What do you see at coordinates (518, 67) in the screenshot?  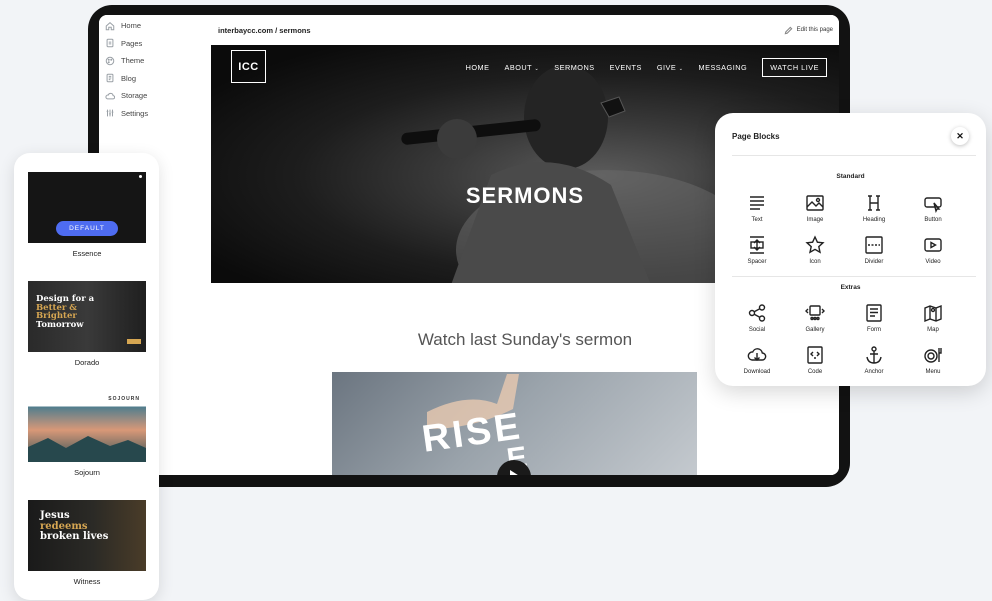 I see `nav-about-label: ABOUT` at bounding box center [518, 67].